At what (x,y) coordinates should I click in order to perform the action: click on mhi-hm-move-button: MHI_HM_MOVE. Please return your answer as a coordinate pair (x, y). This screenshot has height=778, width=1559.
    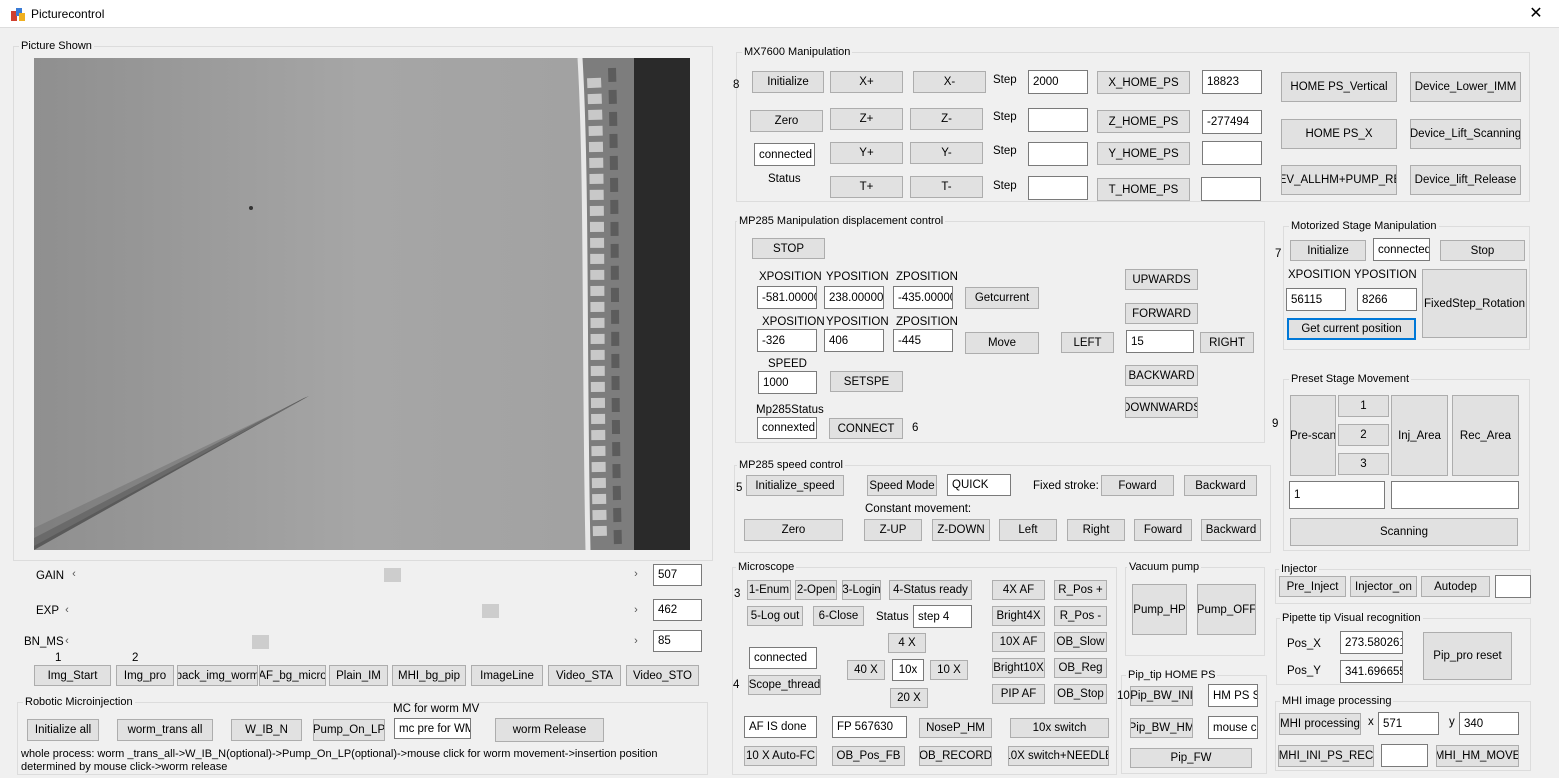
    Looking at the image, I should click on (1477, 756).